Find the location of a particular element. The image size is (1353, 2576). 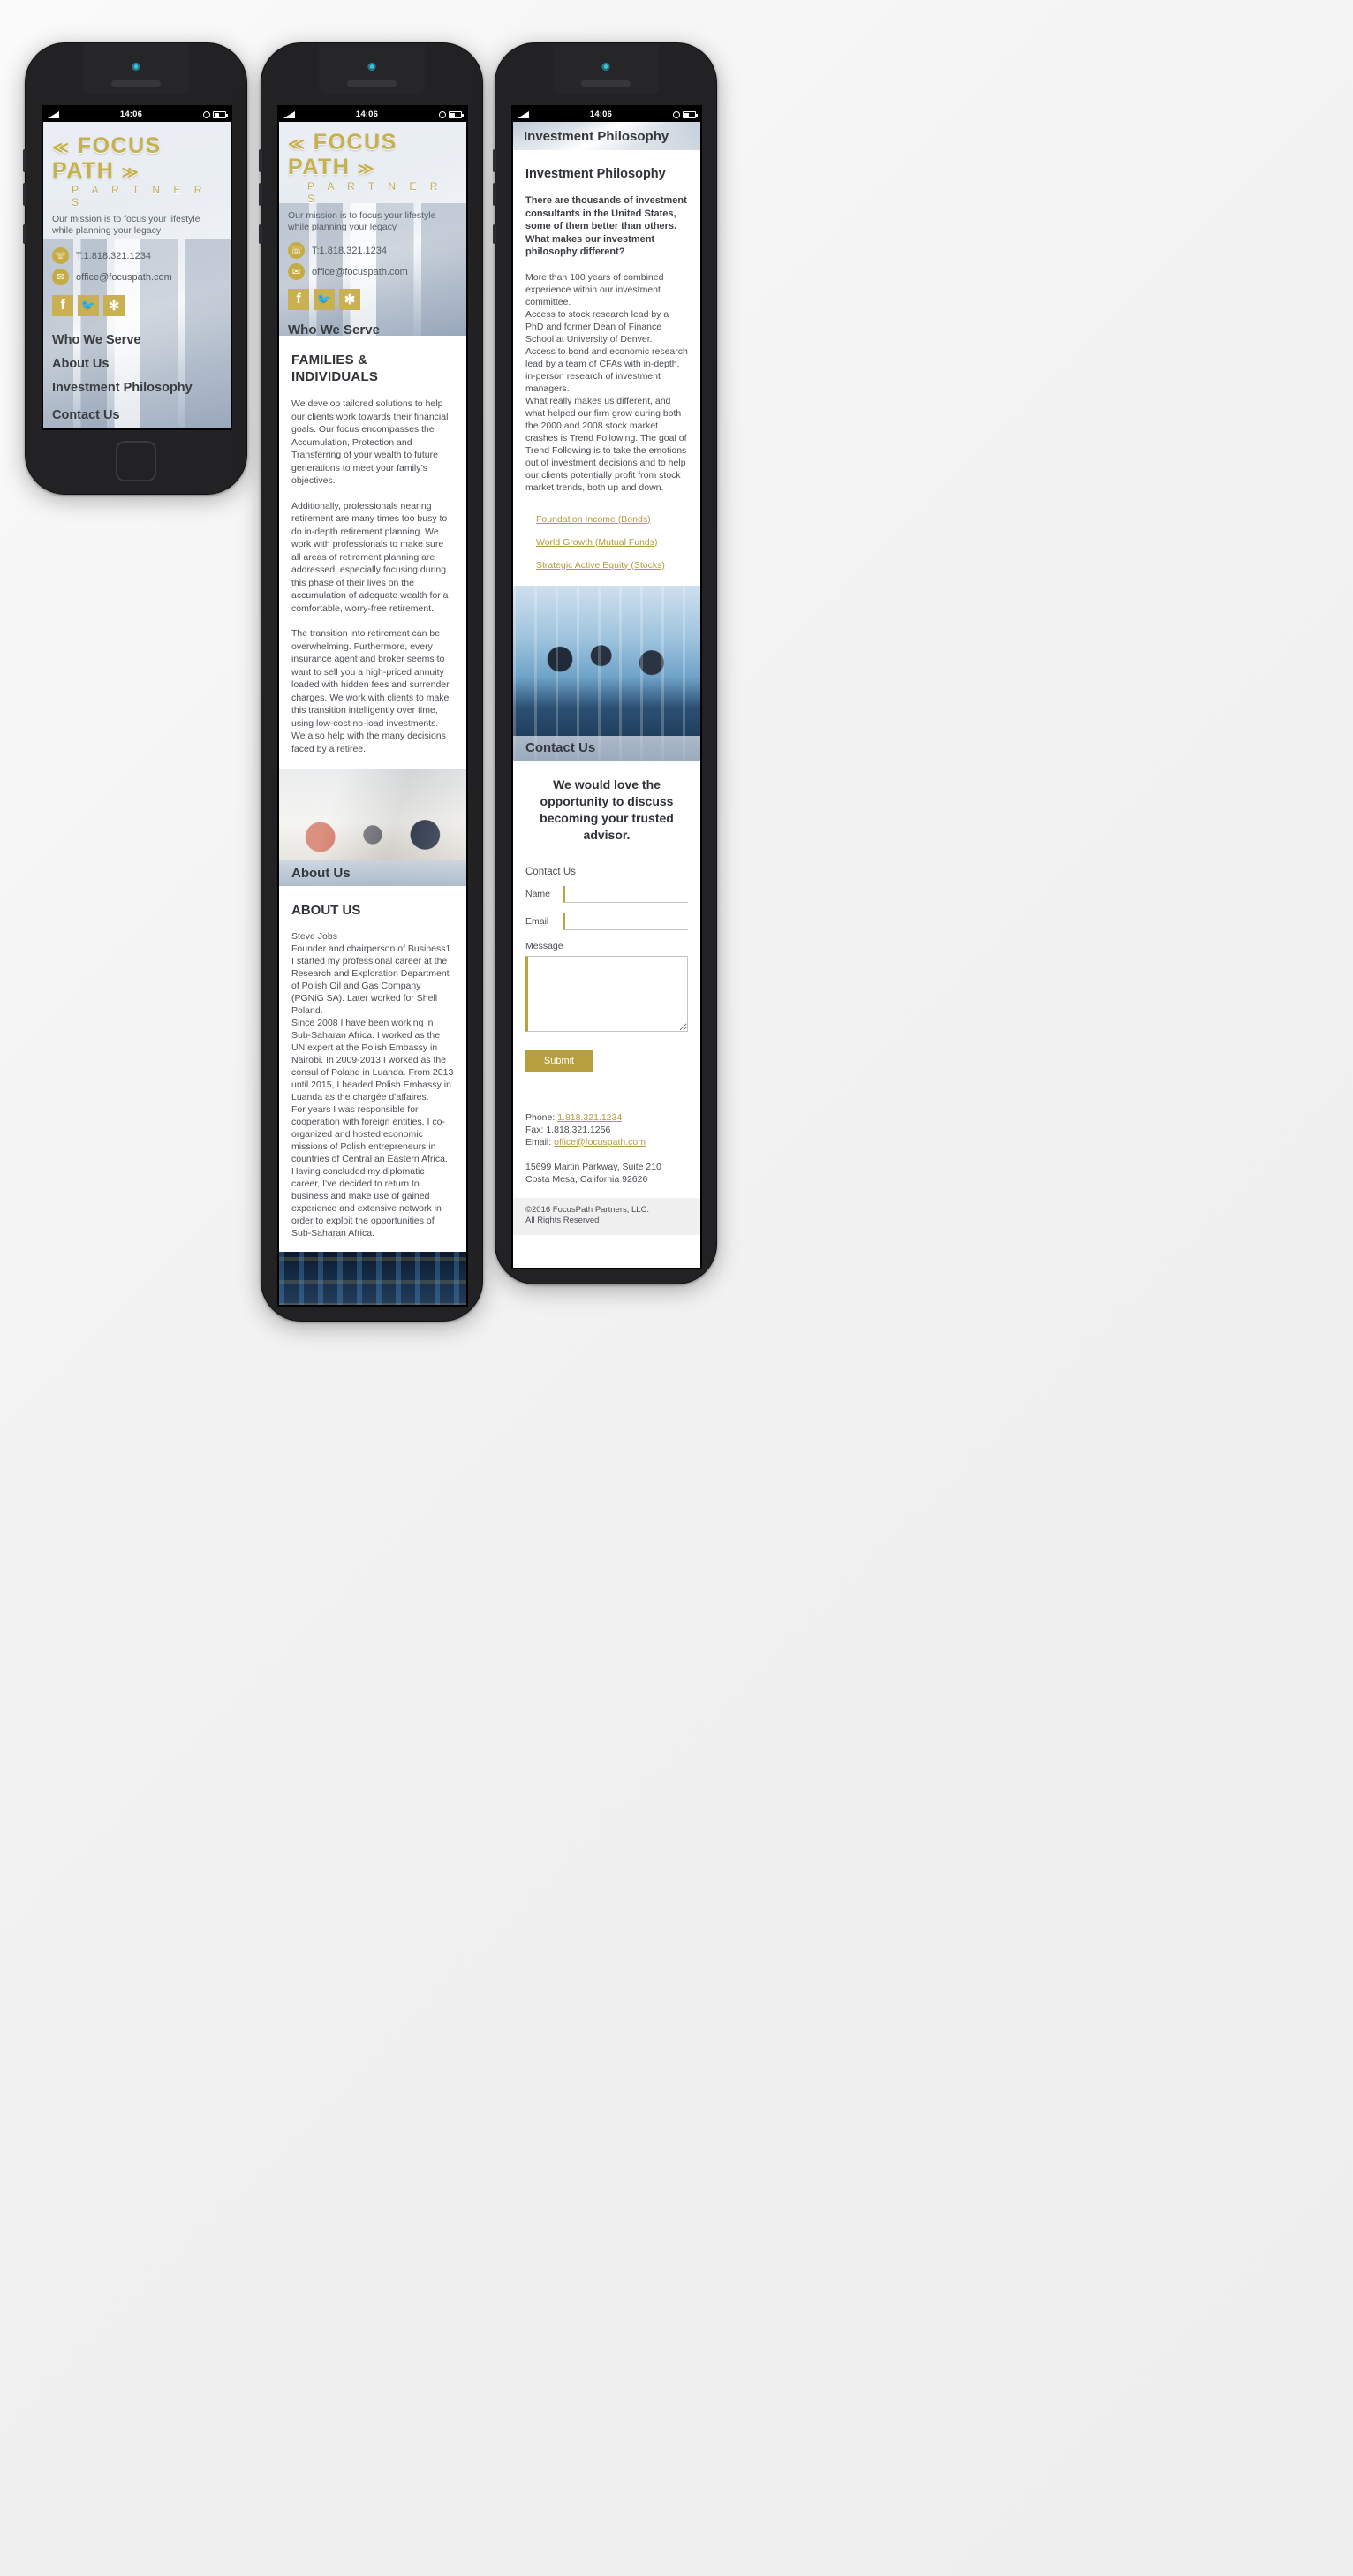

link-strategic-active-equity: Strategic Active Equity (Stocks) is located at coordinates (612, 566).